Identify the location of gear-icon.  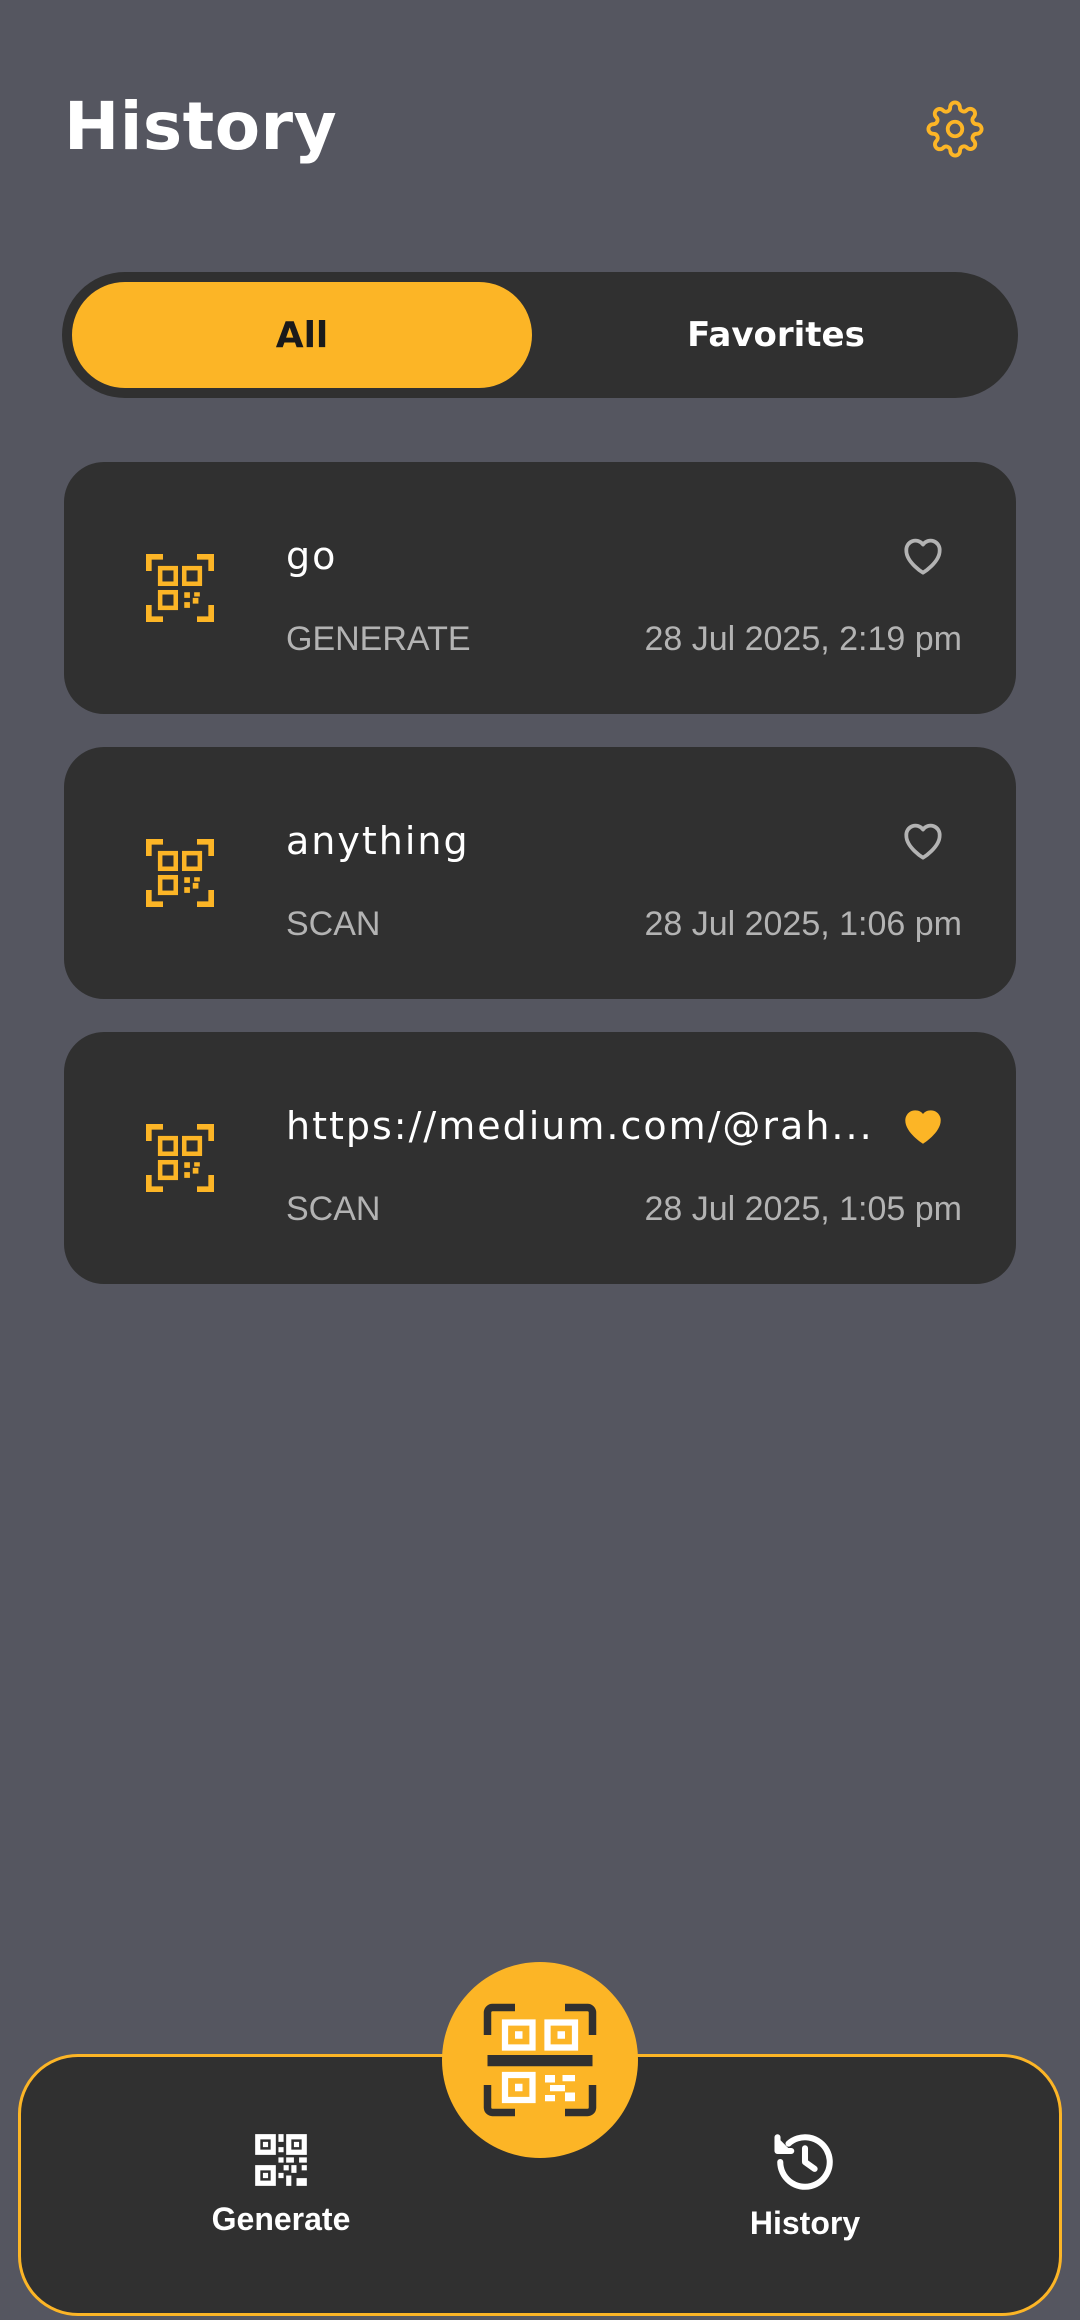
(955, 129).